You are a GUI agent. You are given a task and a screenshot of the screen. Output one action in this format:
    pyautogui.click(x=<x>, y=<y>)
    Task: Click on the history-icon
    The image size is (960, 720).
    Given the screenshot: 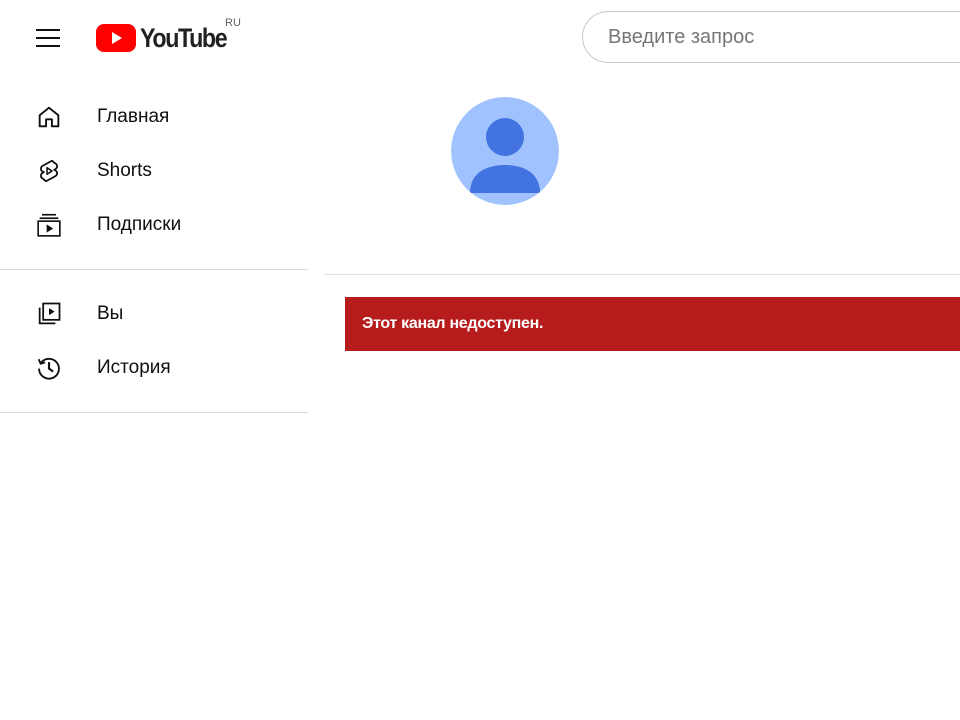 What is the action you would take?
    pyautogui.click(x=49, y=368)
    